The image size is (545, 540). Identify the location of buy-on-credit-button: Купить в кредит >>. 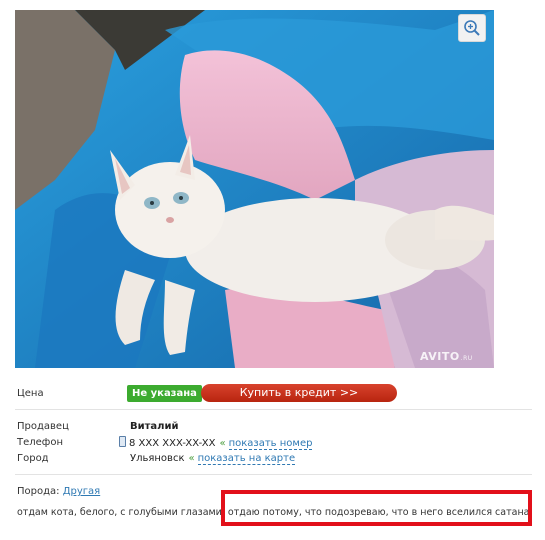
(299, 393).